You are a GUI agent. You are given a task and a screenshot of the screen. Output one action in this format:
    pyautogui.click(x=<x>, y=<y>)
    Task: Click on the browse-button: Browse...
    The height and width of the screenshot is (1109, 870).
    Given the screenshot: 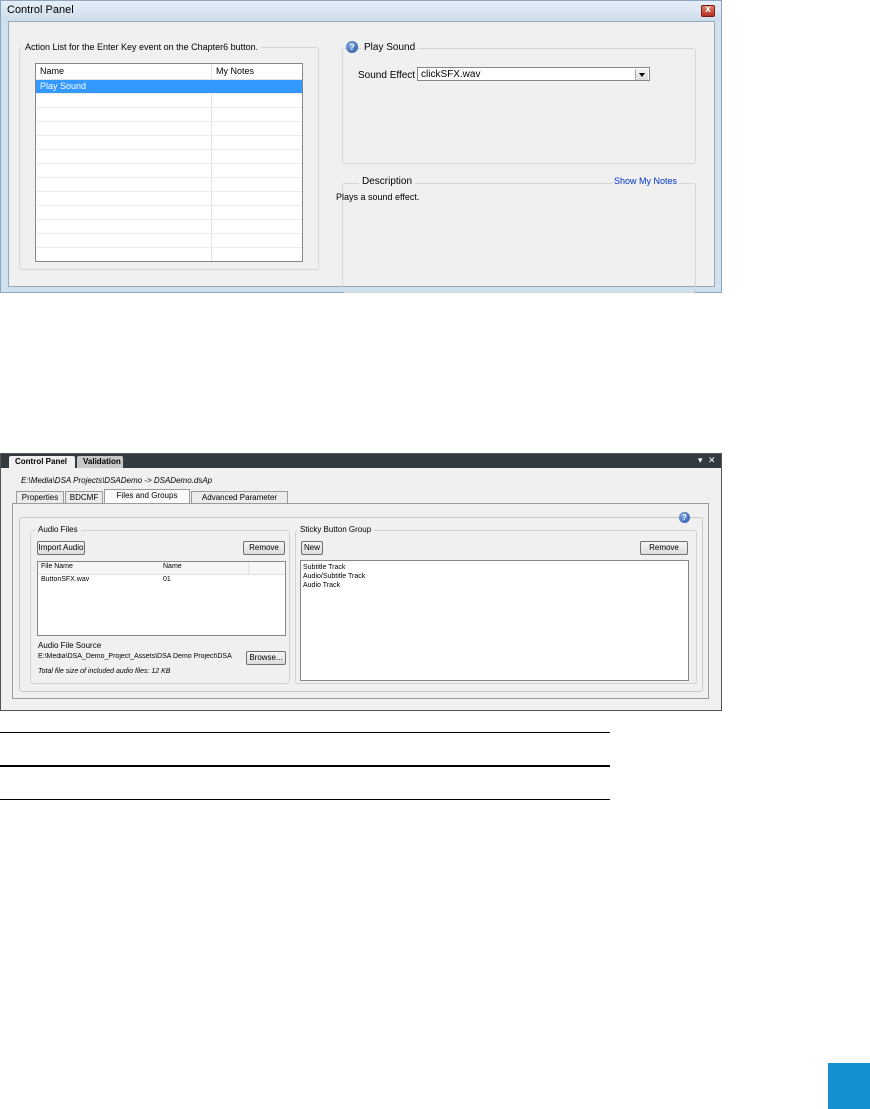 What is the action you would take?
    pyautogui.click(x=266, y=658)
    